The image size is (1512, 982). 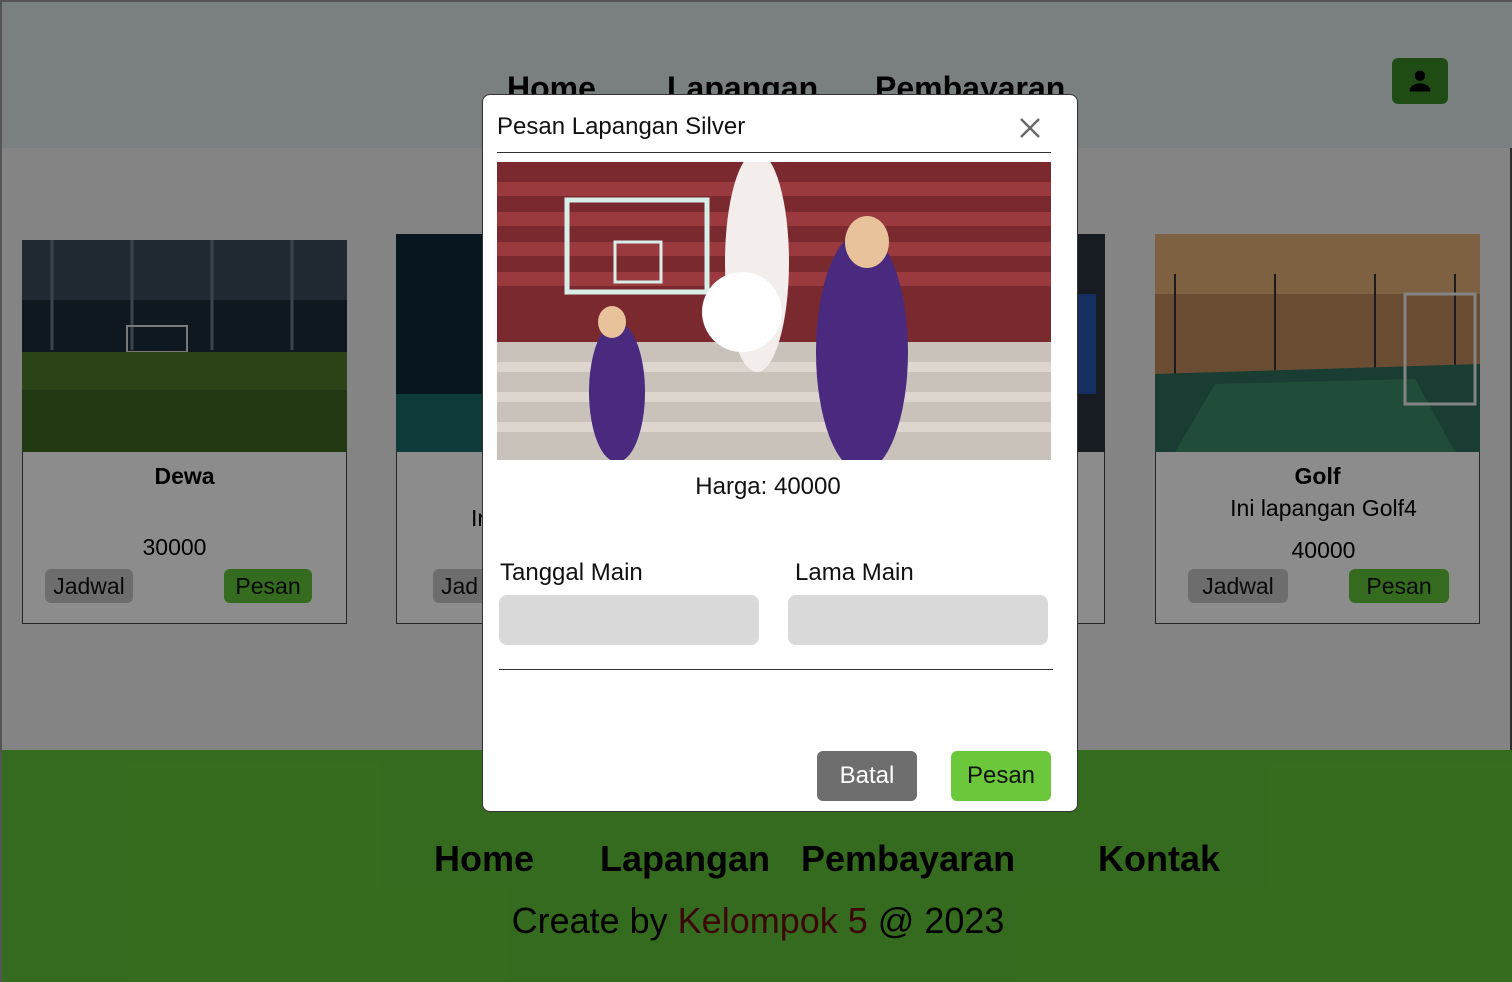 I want to click on submit-order-button: Pesan, so click(x=1001, y=776).